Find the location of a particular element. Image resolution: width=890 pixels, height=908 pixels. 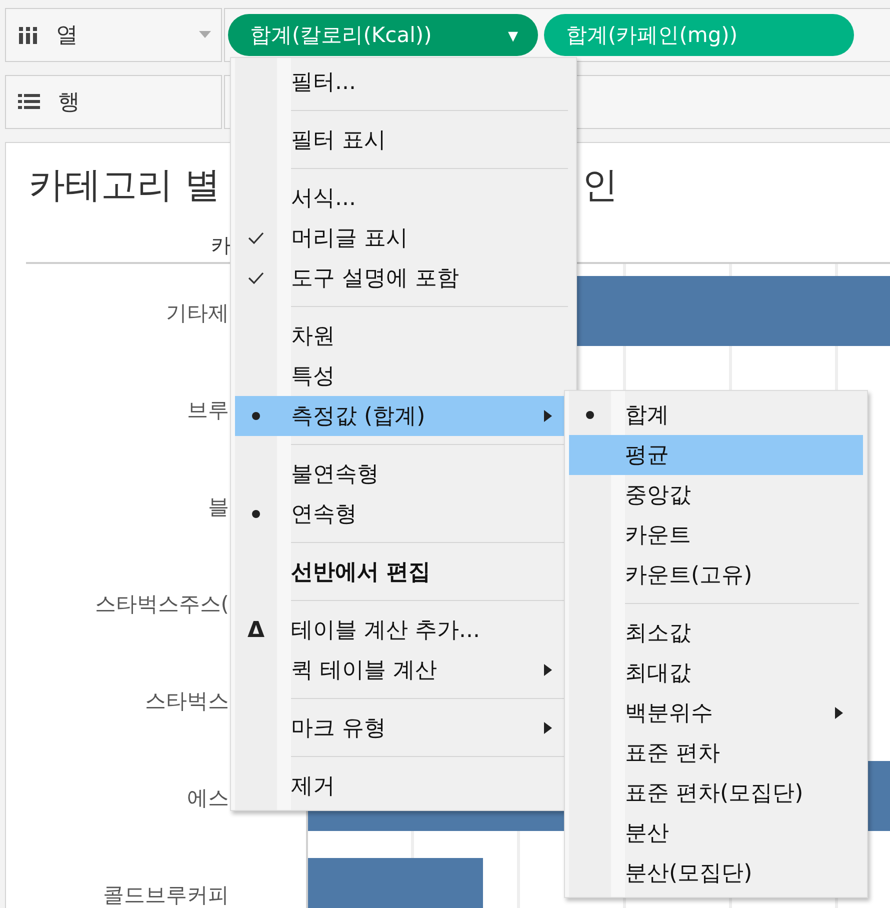

menu-item: 최대값 is located at coordinates (716, 673).